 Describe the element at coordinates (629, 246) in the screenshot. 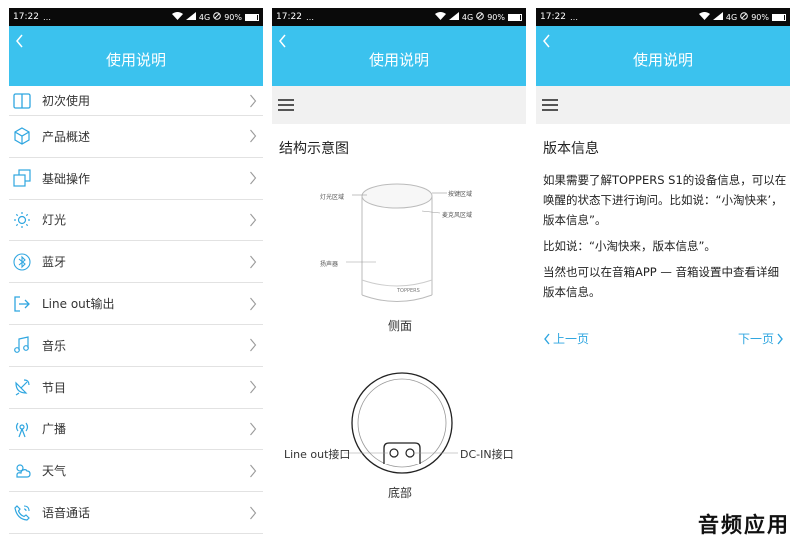

I see `version-paragraph-2: 比如说：“小淘快来，版本信息”。` at that location.